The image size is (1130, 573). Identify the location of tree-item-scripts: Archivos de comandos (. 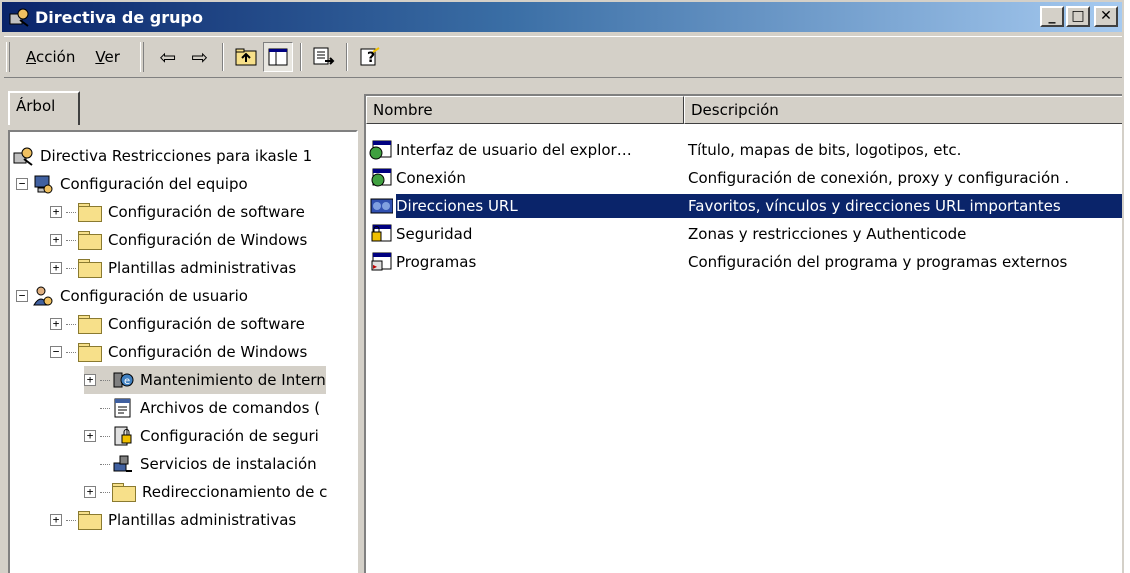
(210, 408).